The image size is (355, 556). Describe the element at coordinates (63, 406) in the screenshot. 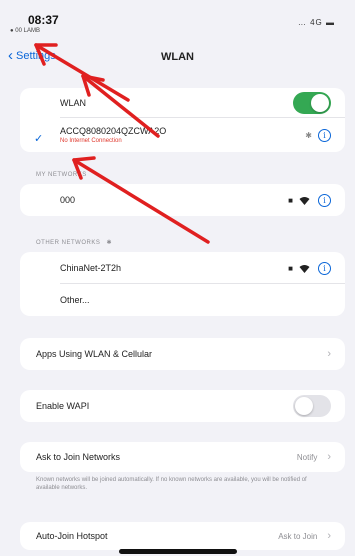

I see `enable-wapi-label: Enable WAPI` at that location.